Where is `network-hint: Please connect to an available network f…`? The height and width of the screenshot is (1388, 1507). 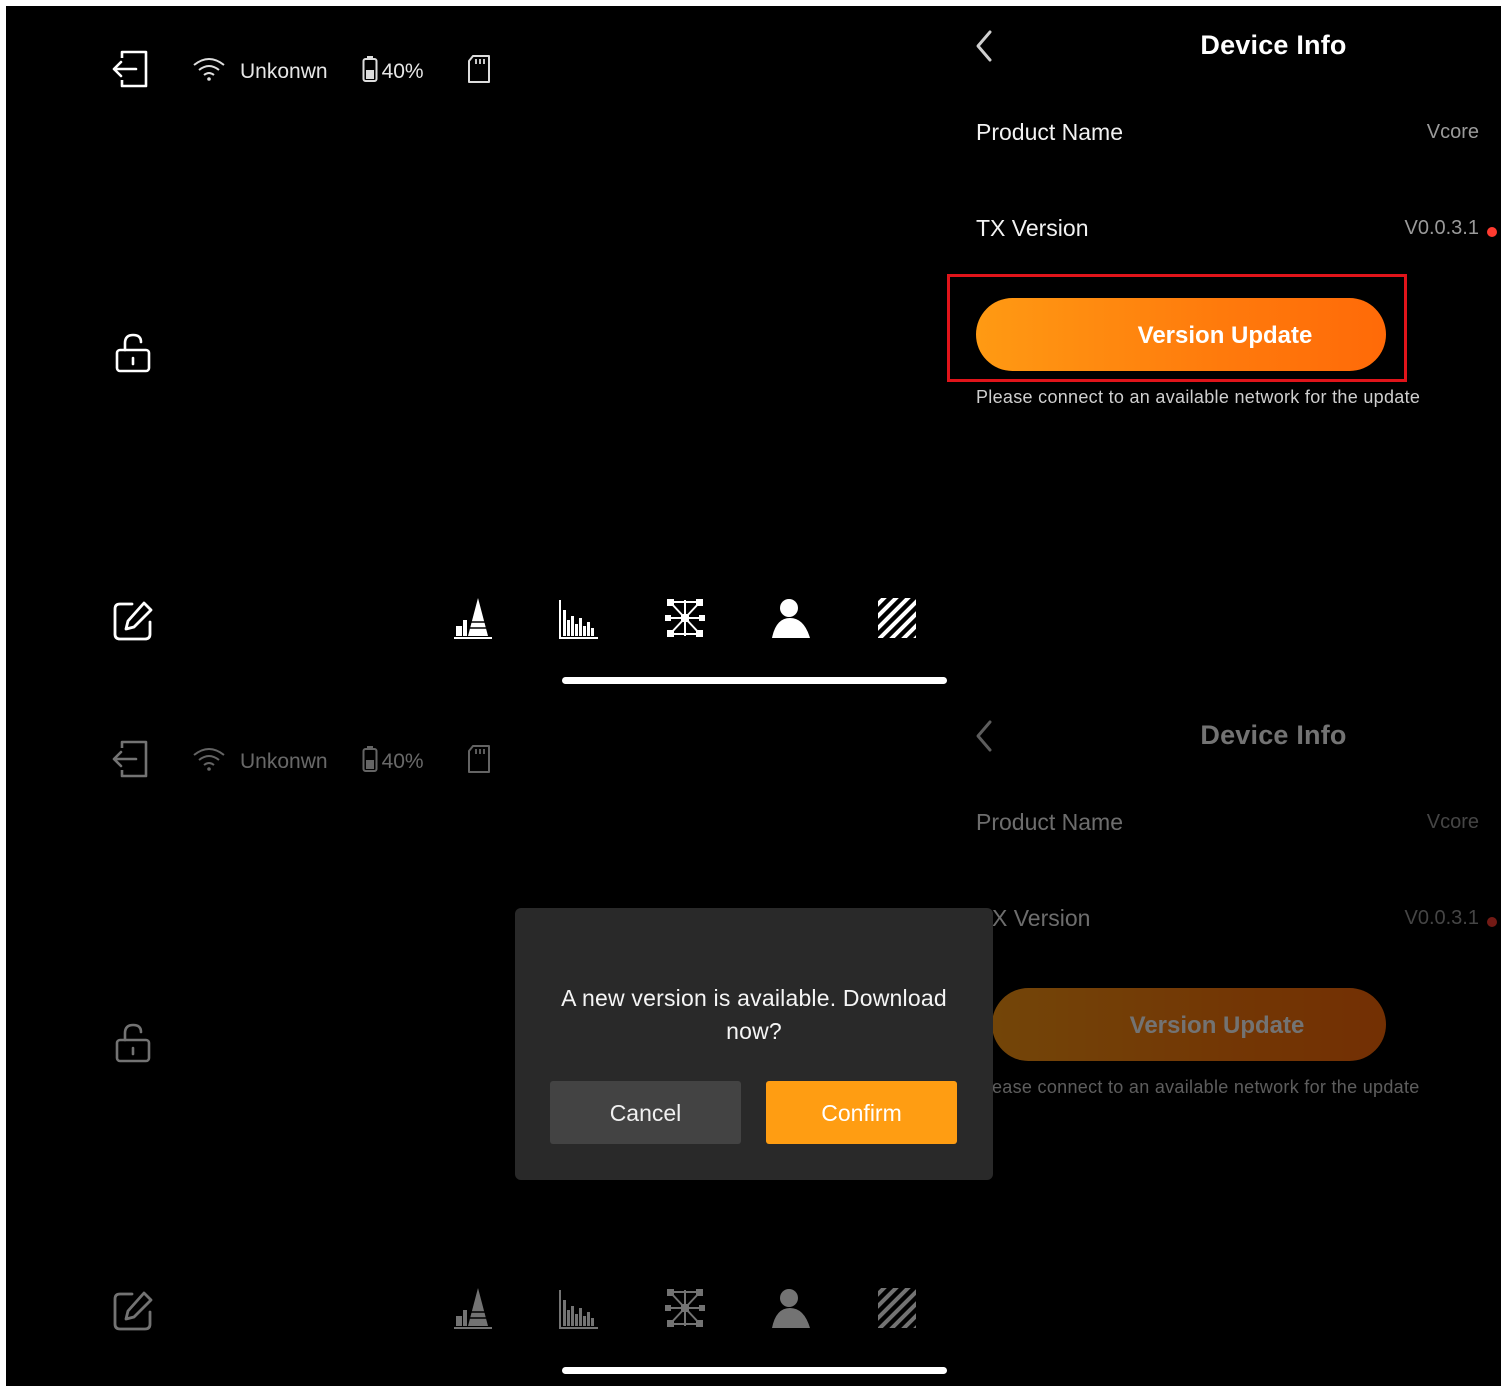 network-hint: Please connect to an available network f… is located at coordinates (1198, 397).